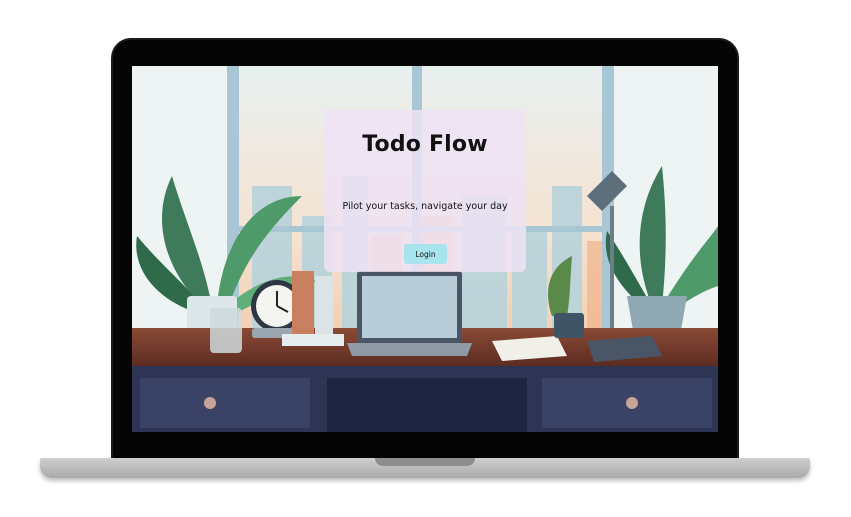 This screenshot has height=517, width=851. What do you see at coordinates (425, 462) in the screenshot?
I see `laptop-notch` at bounding box center [425, 462].